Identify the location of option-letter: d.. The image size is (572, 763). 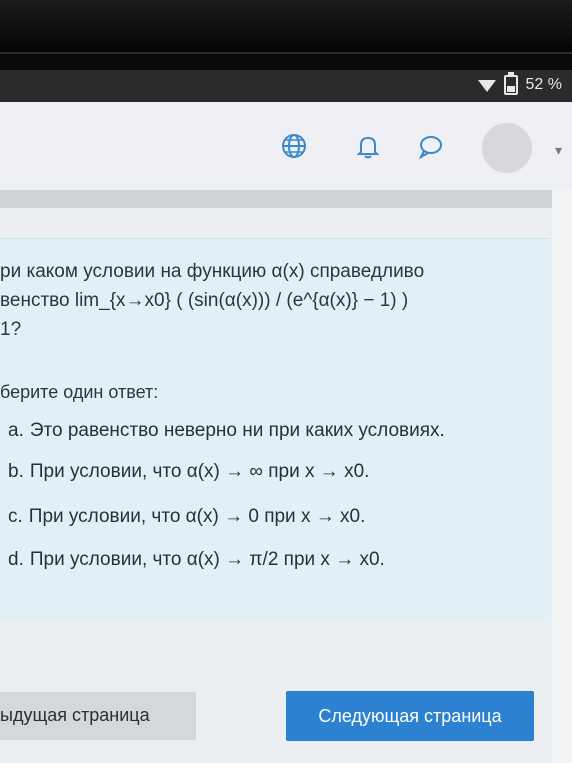
(16, 559).